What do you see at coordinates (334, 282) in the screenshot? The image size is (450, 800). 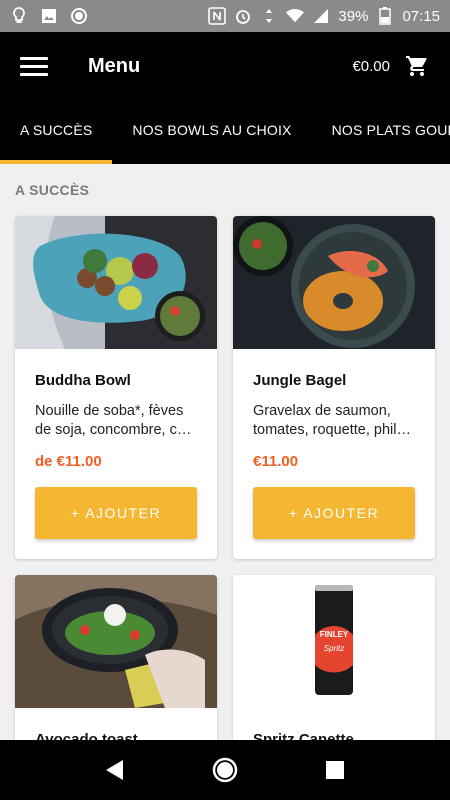 I see `jungle-bagel-image` at bounding box center [334, 282].